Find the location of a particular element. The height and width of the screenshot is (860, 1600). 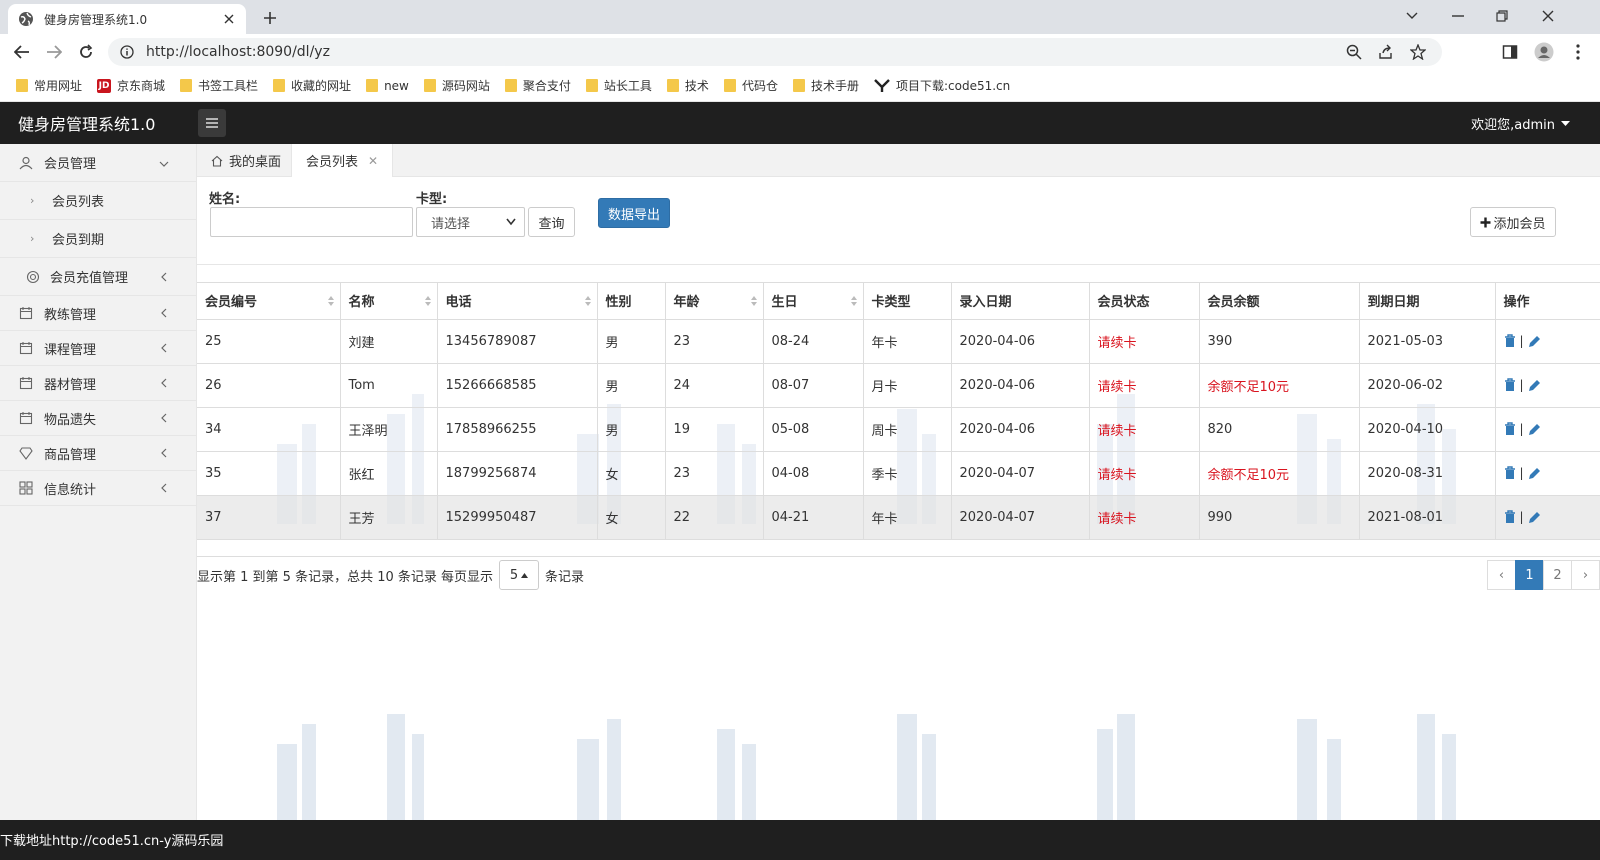

new-tab-button is located at coordinates (270, 18).